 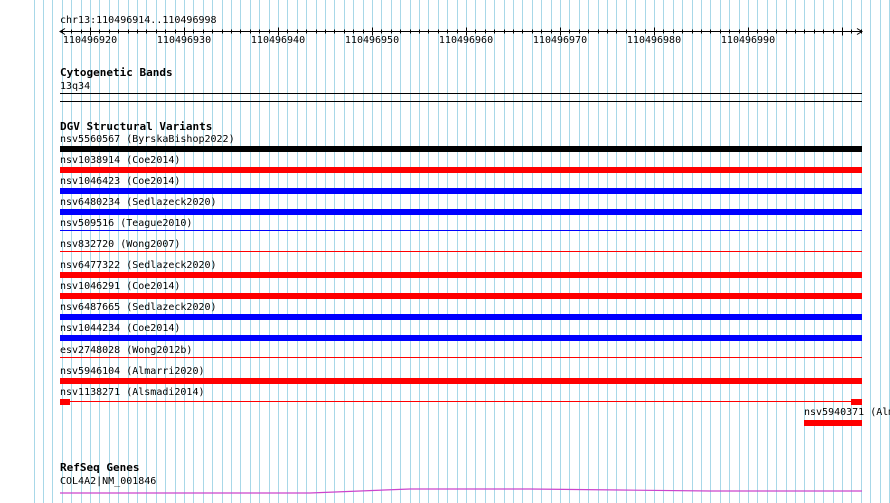 What do you see at coordinates (100, 467) in the screenshot?
I see `refseq-track-title: RefSeq Genes` at bounding box center [100, 467].